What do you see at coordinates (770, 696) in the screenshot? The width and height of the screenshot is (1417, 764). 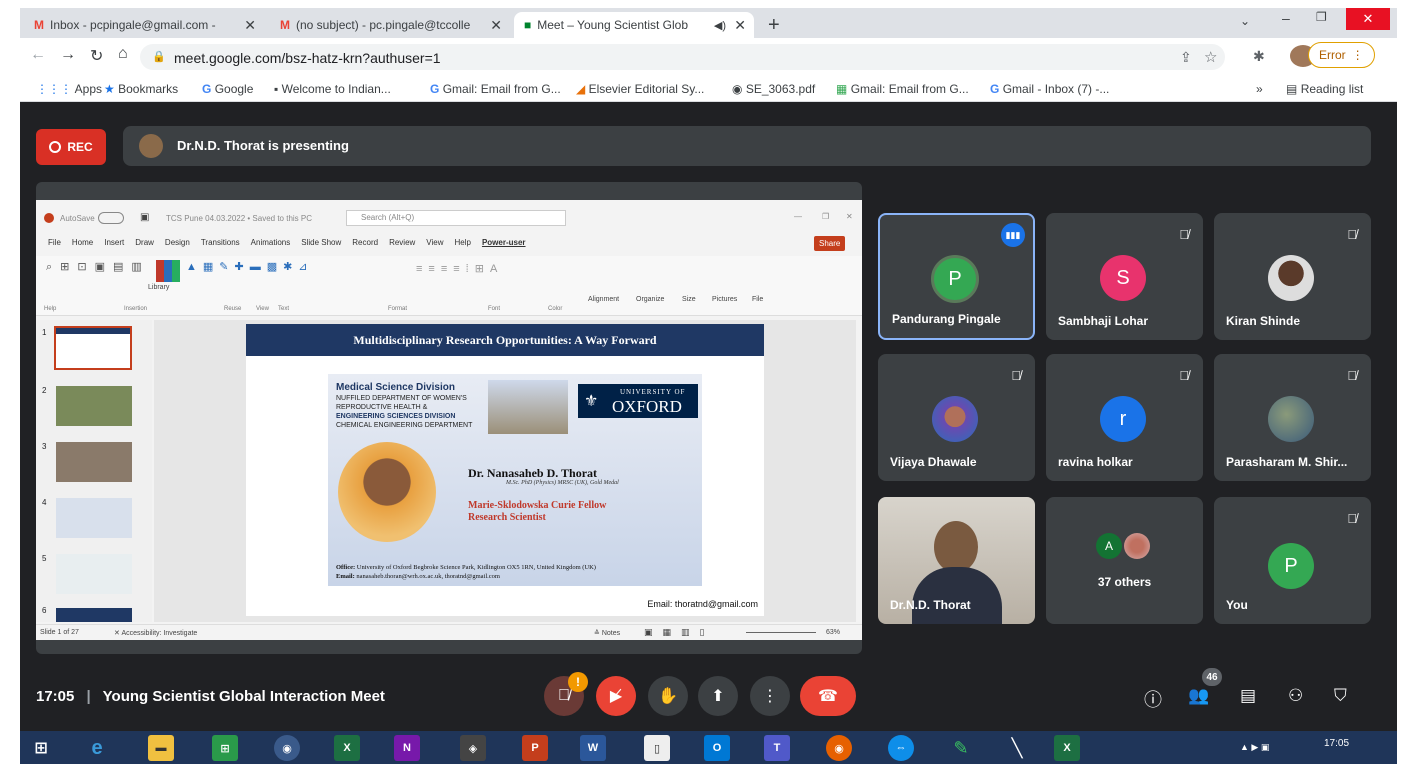 I see `more-options-button: ⋮` at bounding box center [770, 696].